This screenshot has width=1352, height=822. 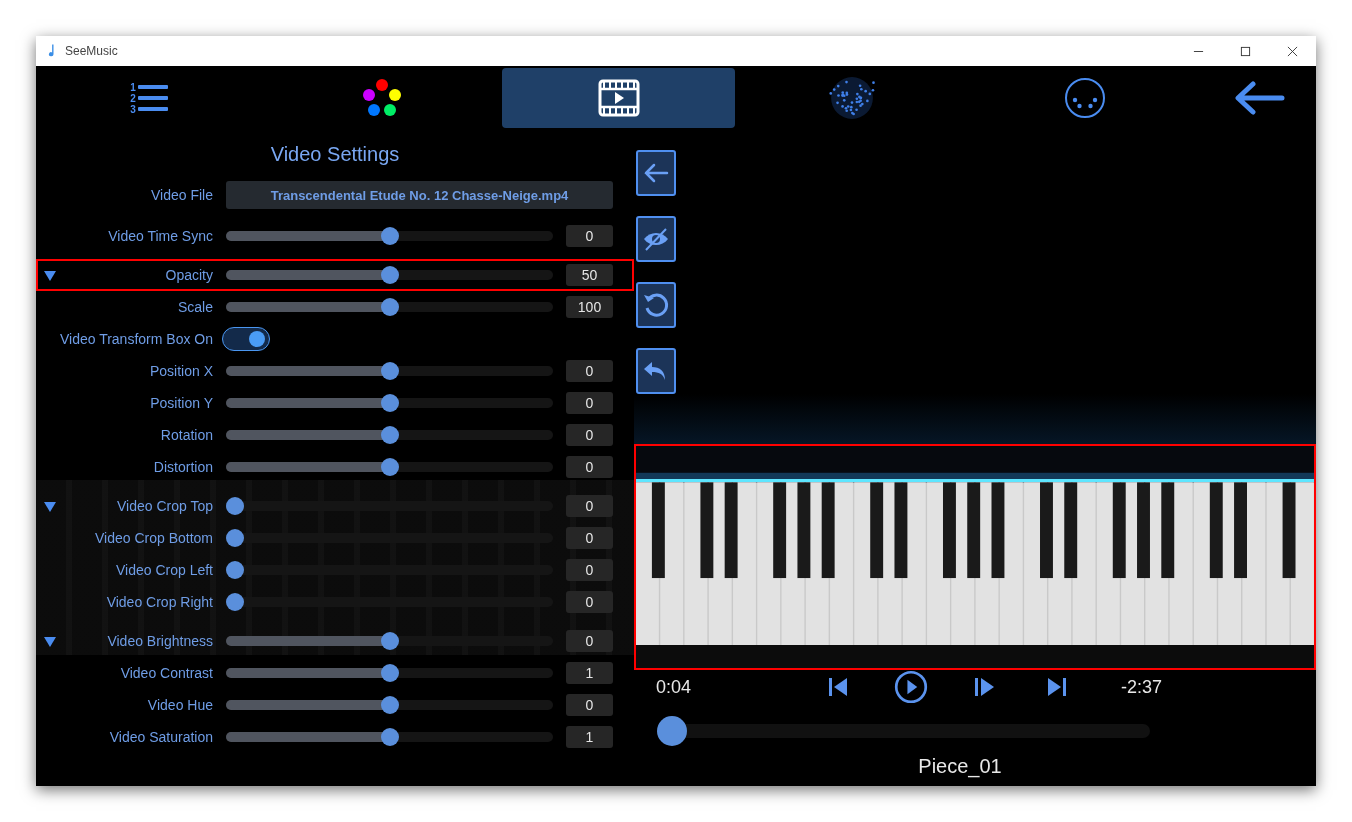 I want to click on back-button, so click(x=656, y=173).